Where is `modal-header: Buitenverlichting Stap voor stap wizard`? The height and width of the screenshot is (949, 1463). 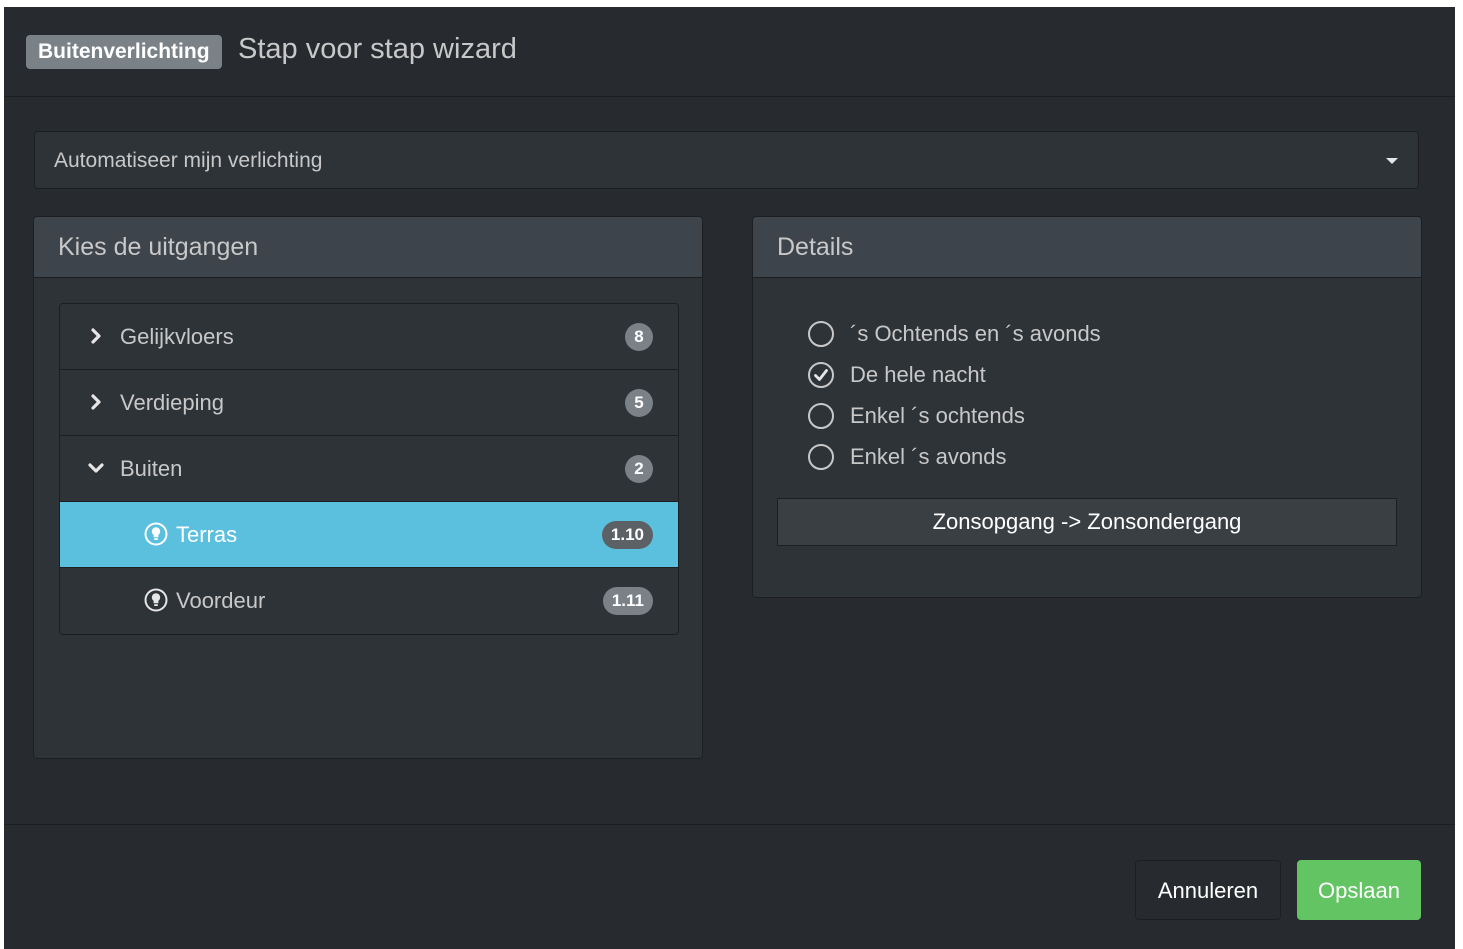
modal-header: Buitenverlichting Stap voor stap wizard is located at coordinates (729, 52).